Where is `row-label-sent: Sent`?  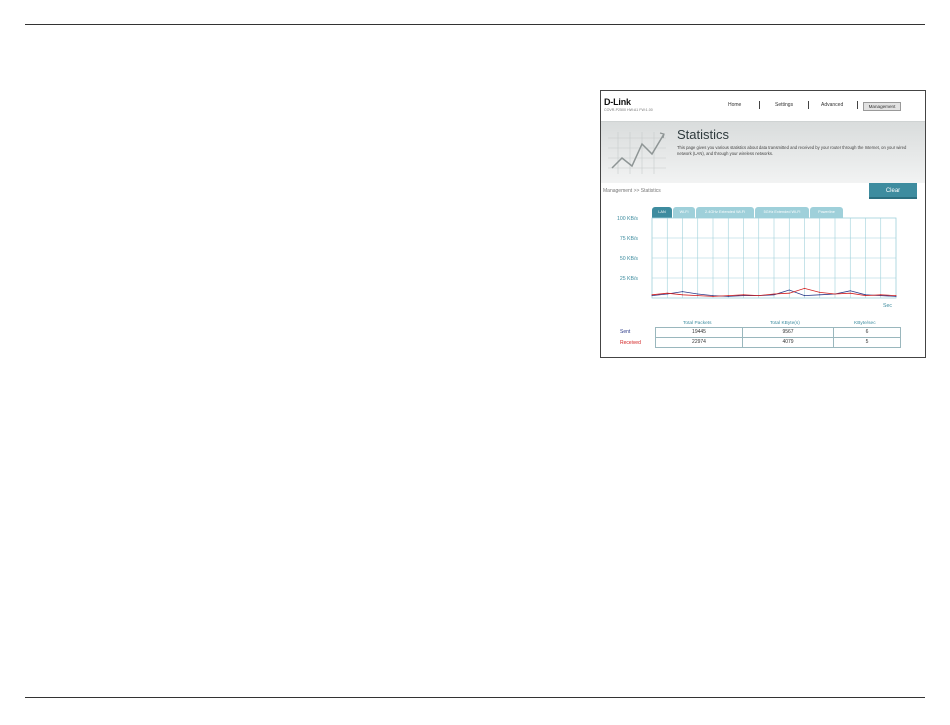 row-label-sent: Sent is located at coordinates (625, 332).